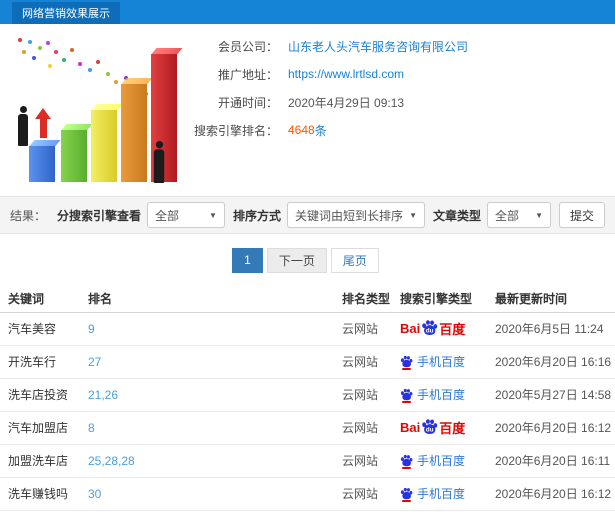  Describe the element at coordinates (134, 133) in the screenshot. I see `bar-orange` at that location.